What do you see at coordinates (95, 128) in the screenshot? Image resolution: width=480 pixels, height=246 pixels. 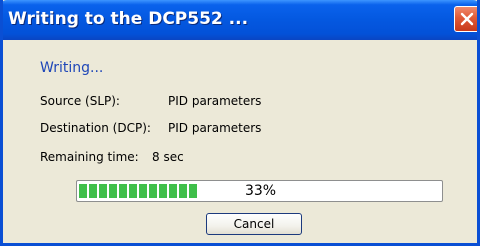 I see `destination-label: Destination (DCP):` at bounding box center [95, 128].